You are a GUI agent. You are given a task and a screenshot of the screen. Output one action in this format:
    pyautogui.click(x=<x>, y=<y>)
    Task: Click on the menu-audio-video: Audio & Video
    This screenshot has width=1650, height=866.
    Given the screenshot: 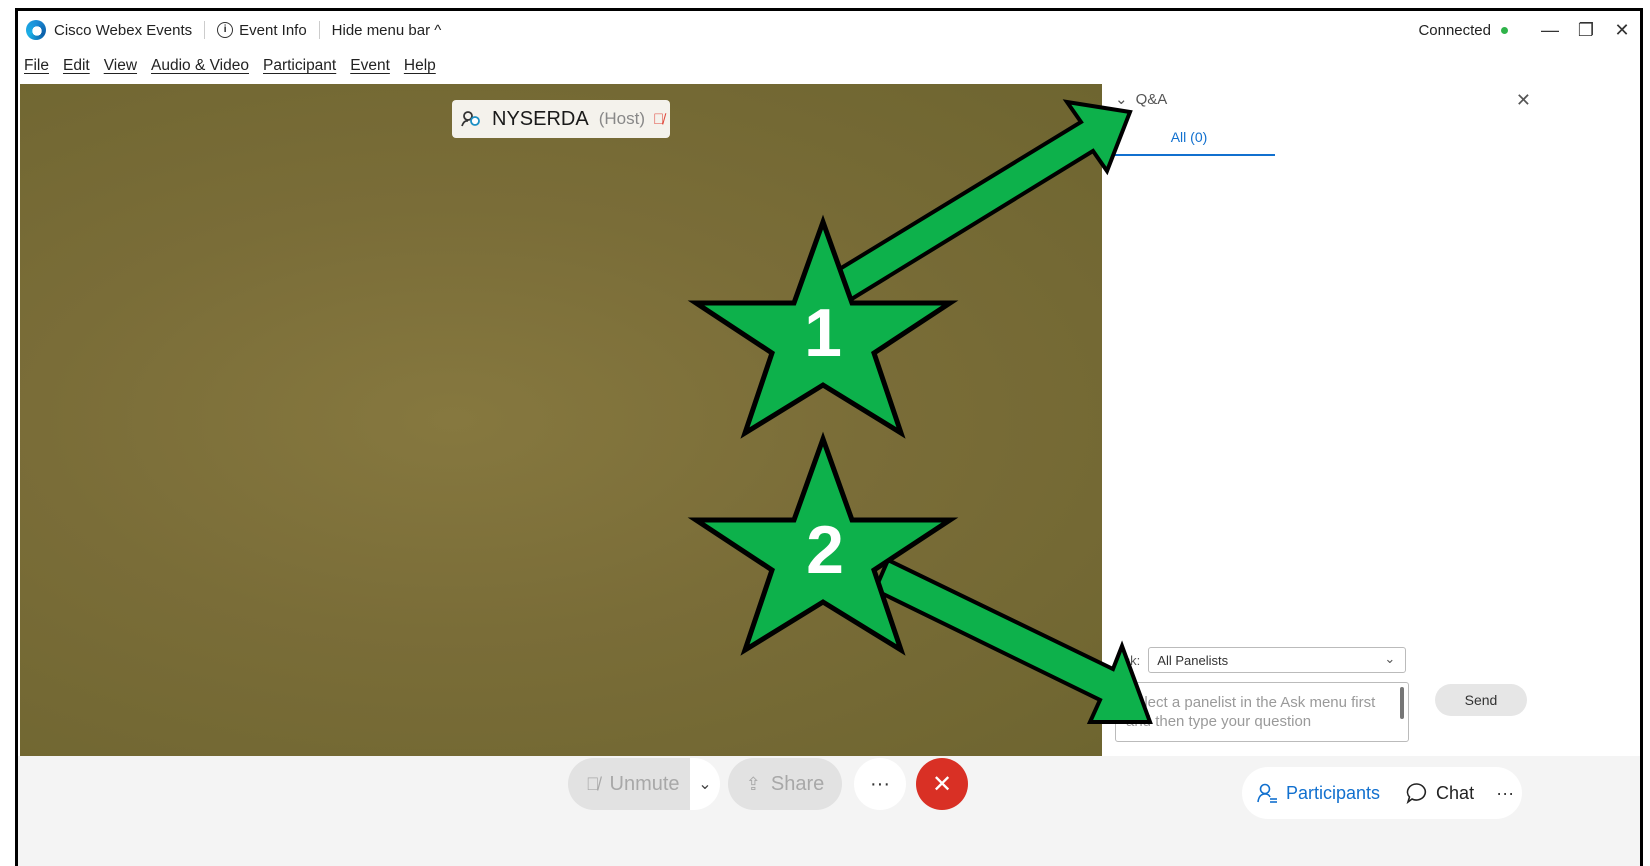 What is the action you would take?
    pyautogui.click(x=200, y=66)
    